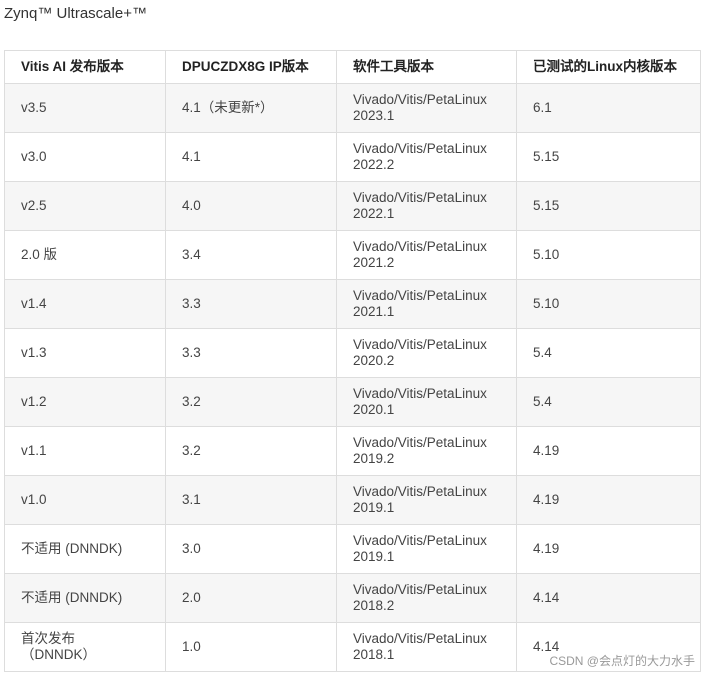 This screenshot has width=703, height=675. I want to click on cell-release: v3.5, so click(85, 108).